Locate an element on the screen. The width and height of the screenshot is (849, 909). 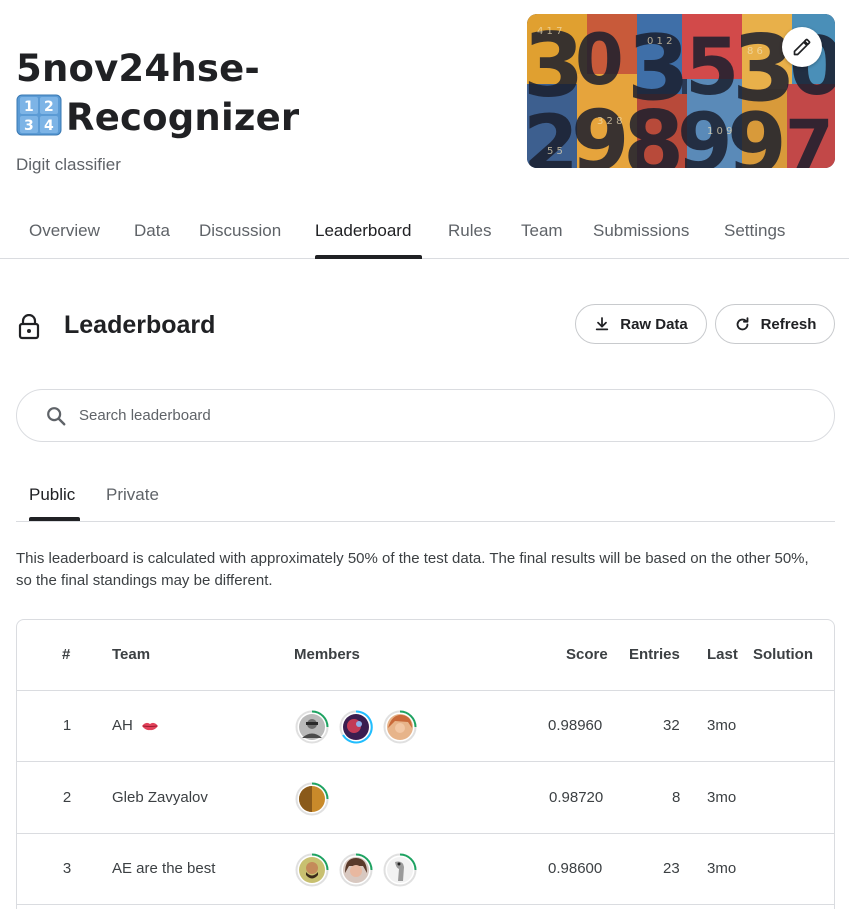
download-icon is located at coordinates (602, 324).